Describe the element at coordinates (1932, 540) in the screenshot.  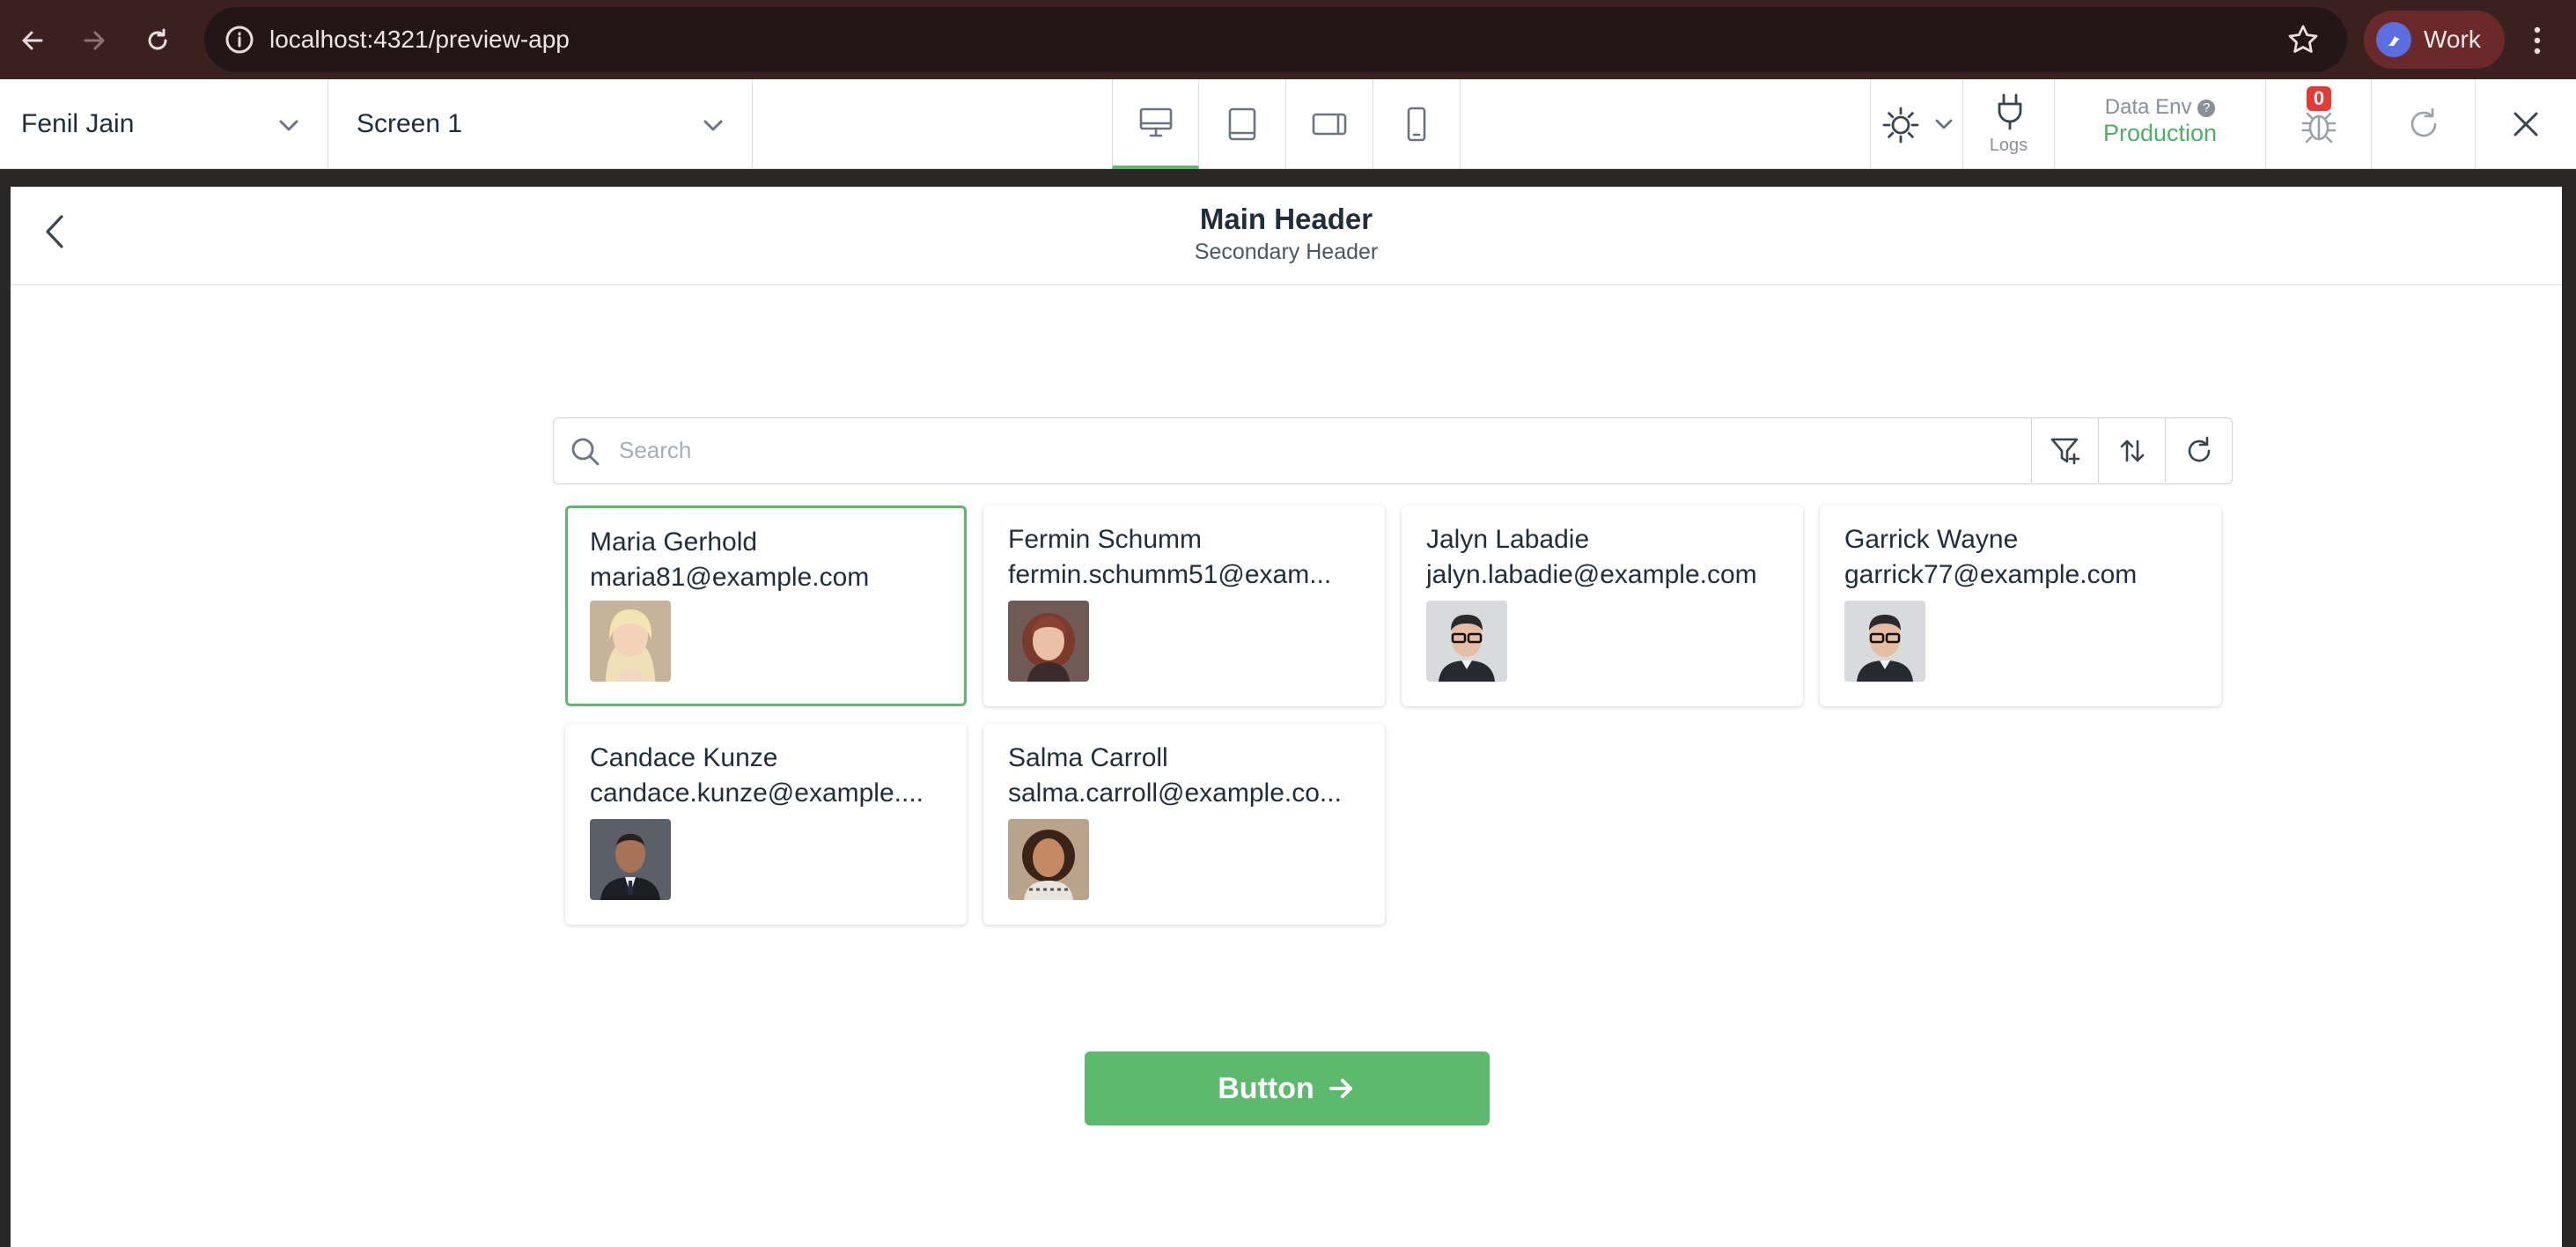
I see `card-name: Garrick Wayne` at that location.